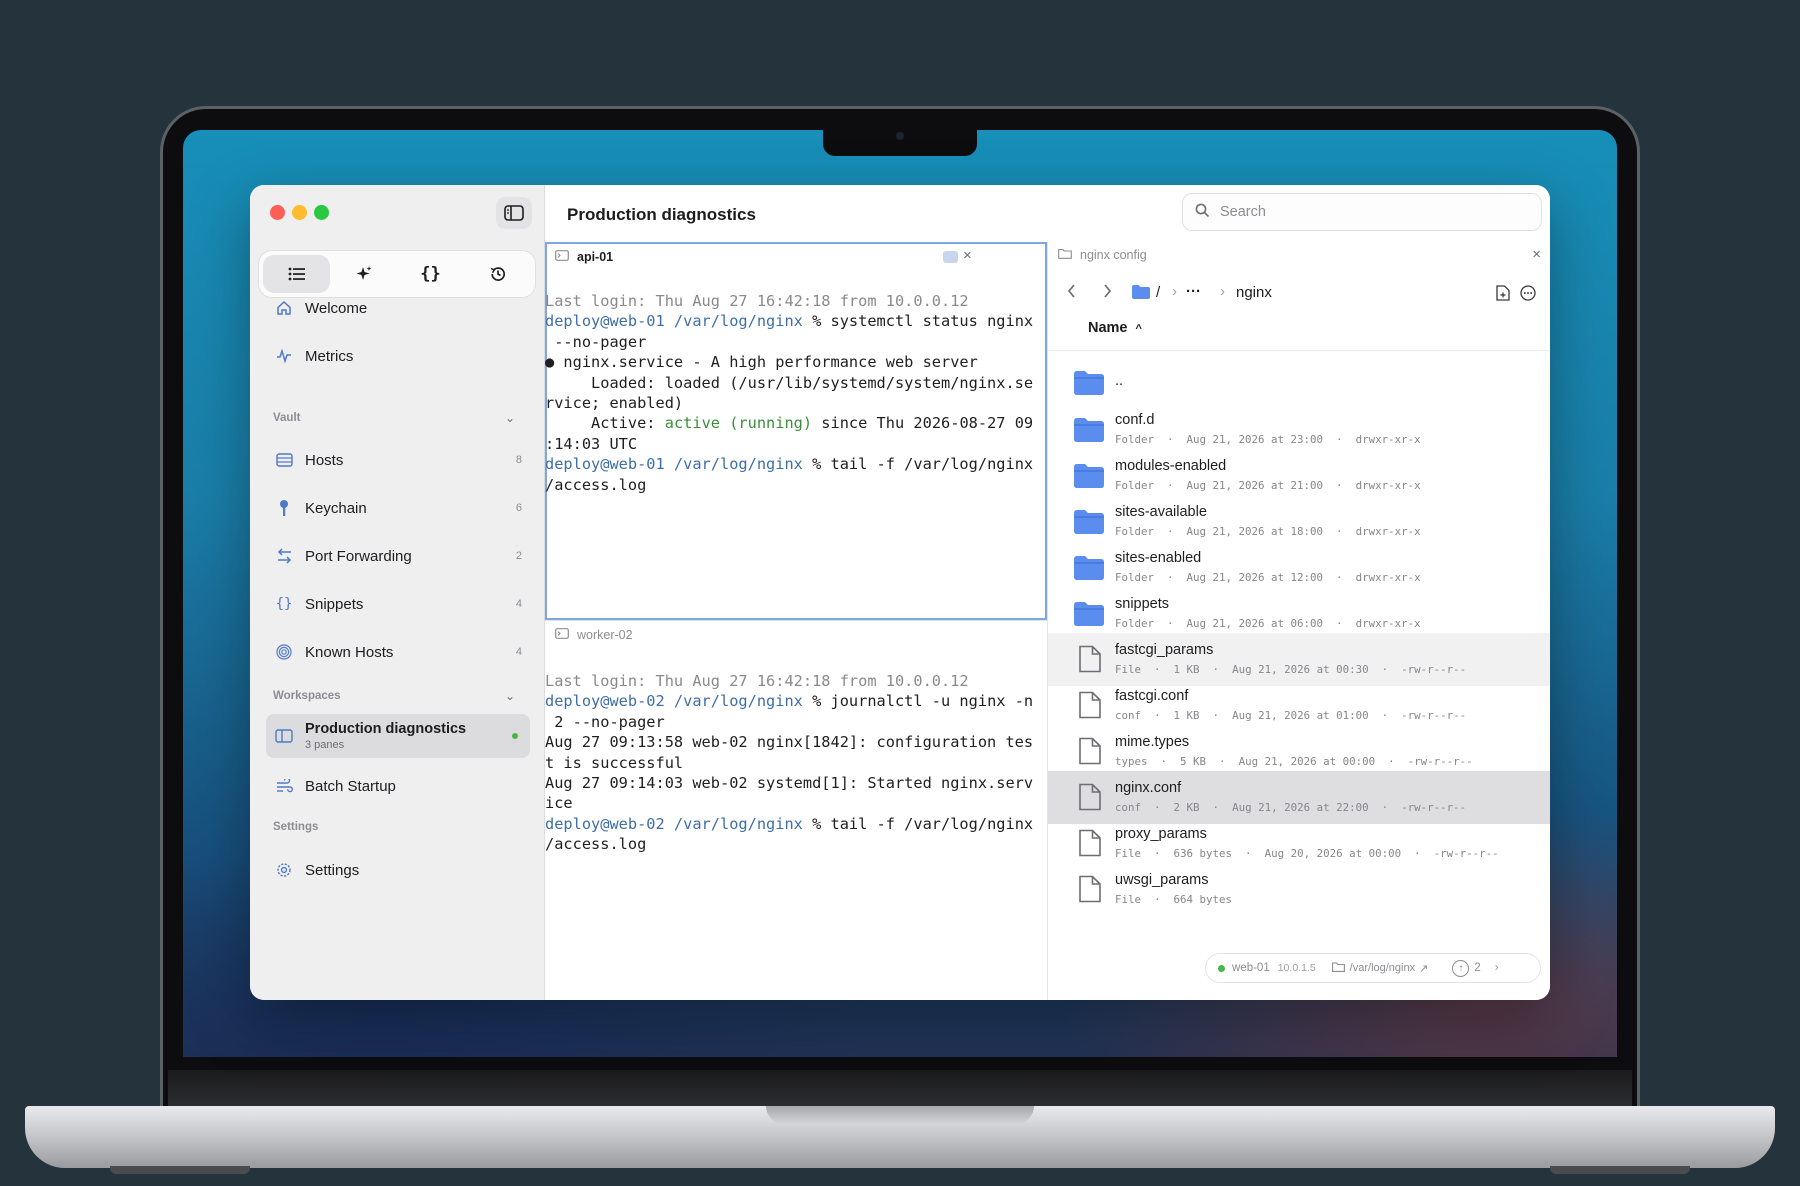 This screenshot has height=1186, width=1800. I want to click on sidebar-item-settings: Settings, so click(398, 870).